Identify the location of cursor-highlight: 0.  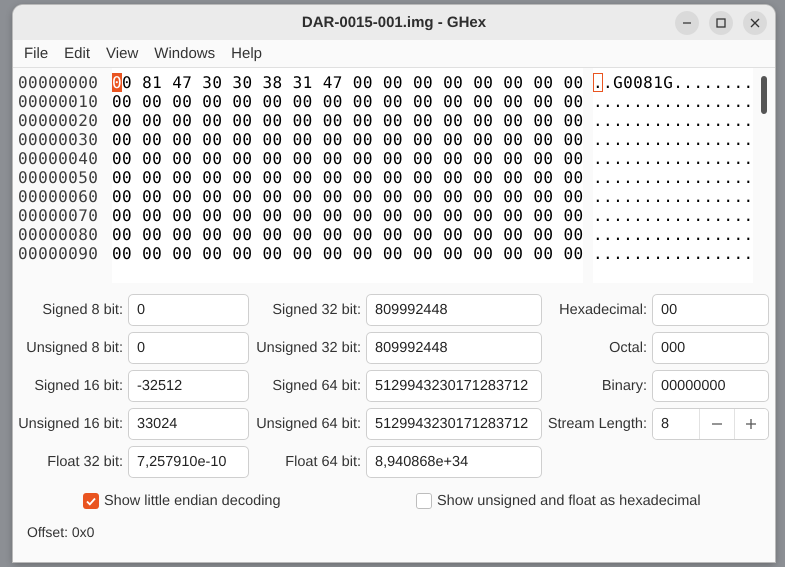
(117, 82).